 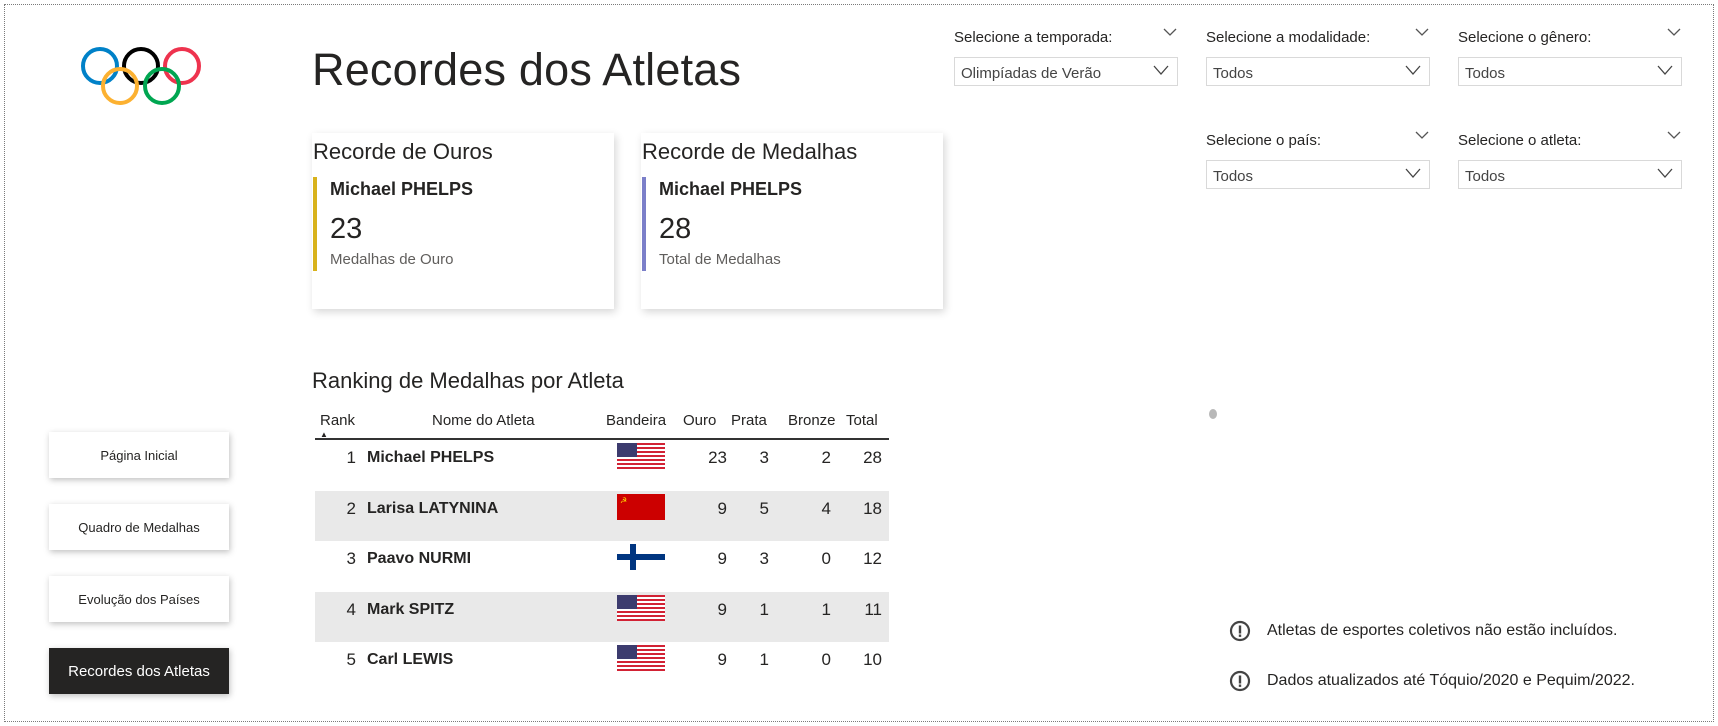 I want to click on slicer-season-dropdown: Olimpíadas de Verão, so click(x=1066, y=71).